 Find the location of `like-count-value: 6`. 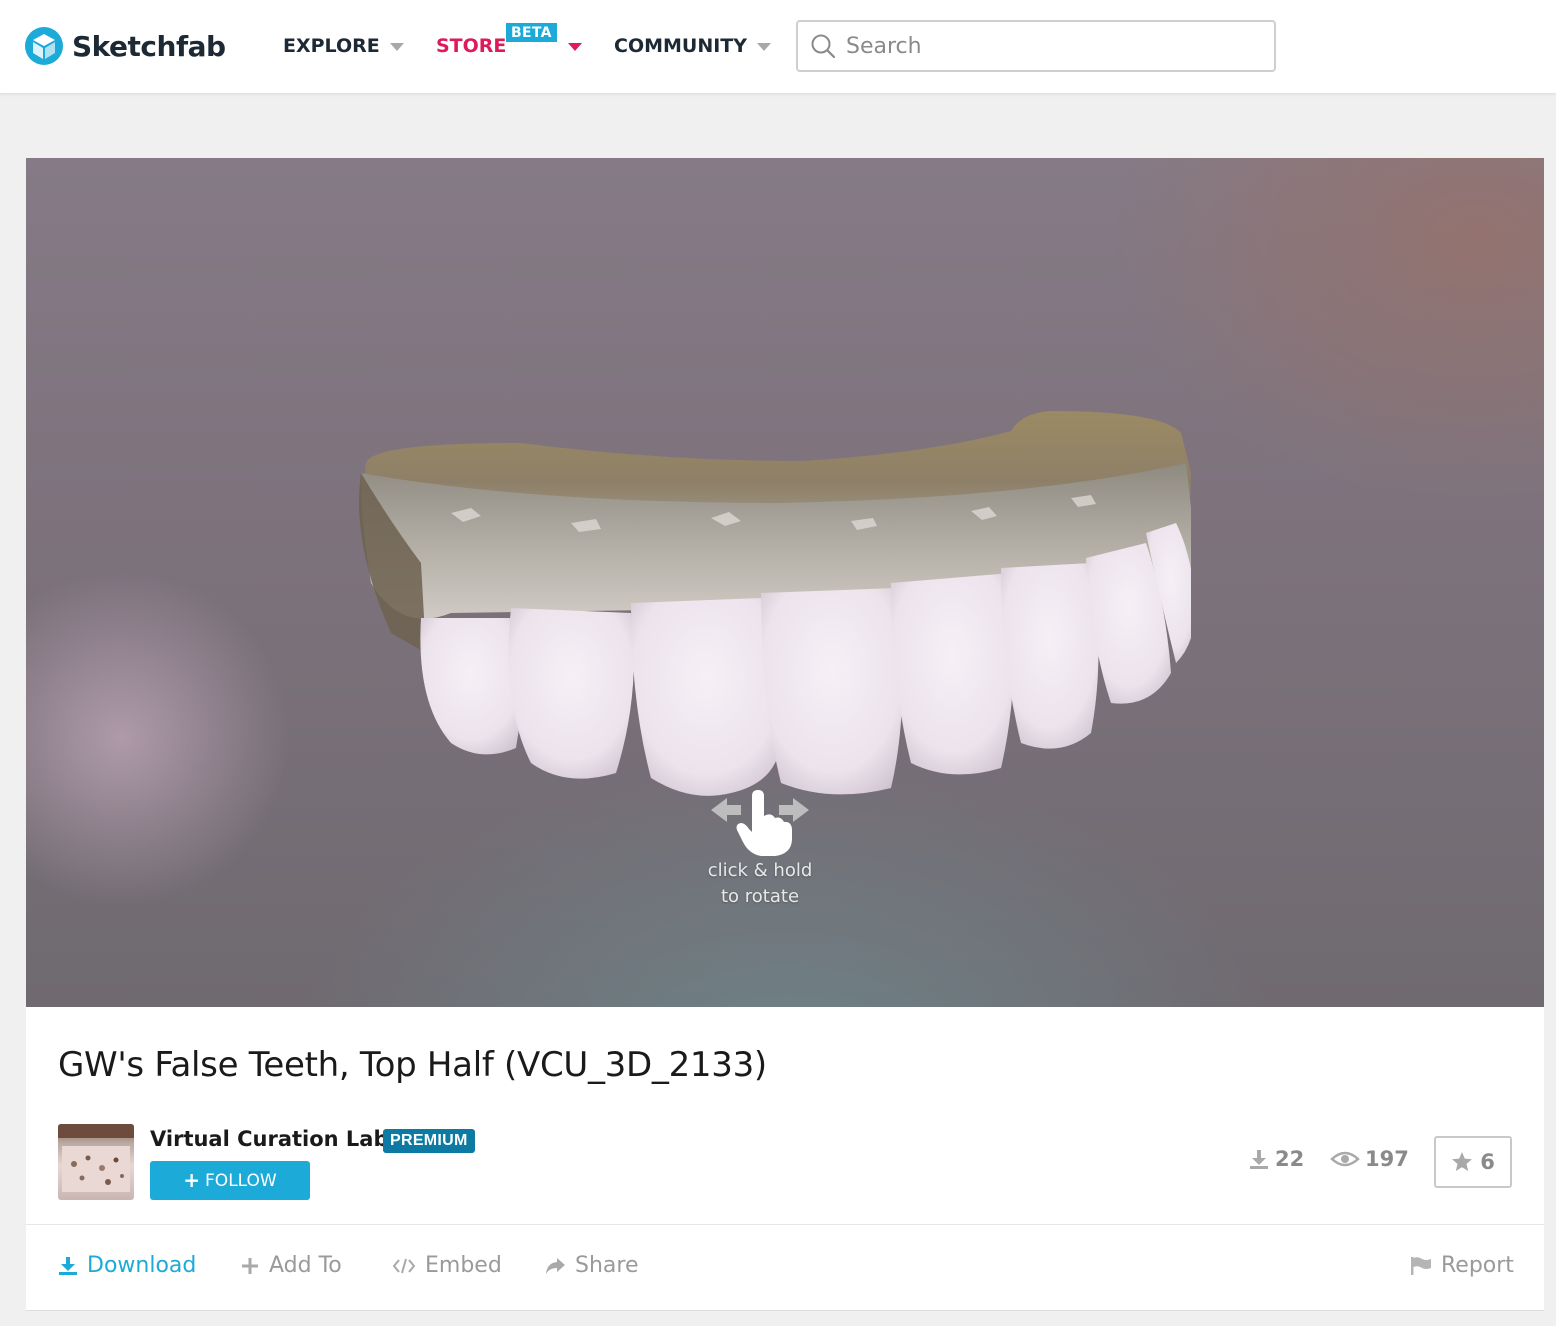

like-count-value: 6 is located at coordinates (1487, 1162).